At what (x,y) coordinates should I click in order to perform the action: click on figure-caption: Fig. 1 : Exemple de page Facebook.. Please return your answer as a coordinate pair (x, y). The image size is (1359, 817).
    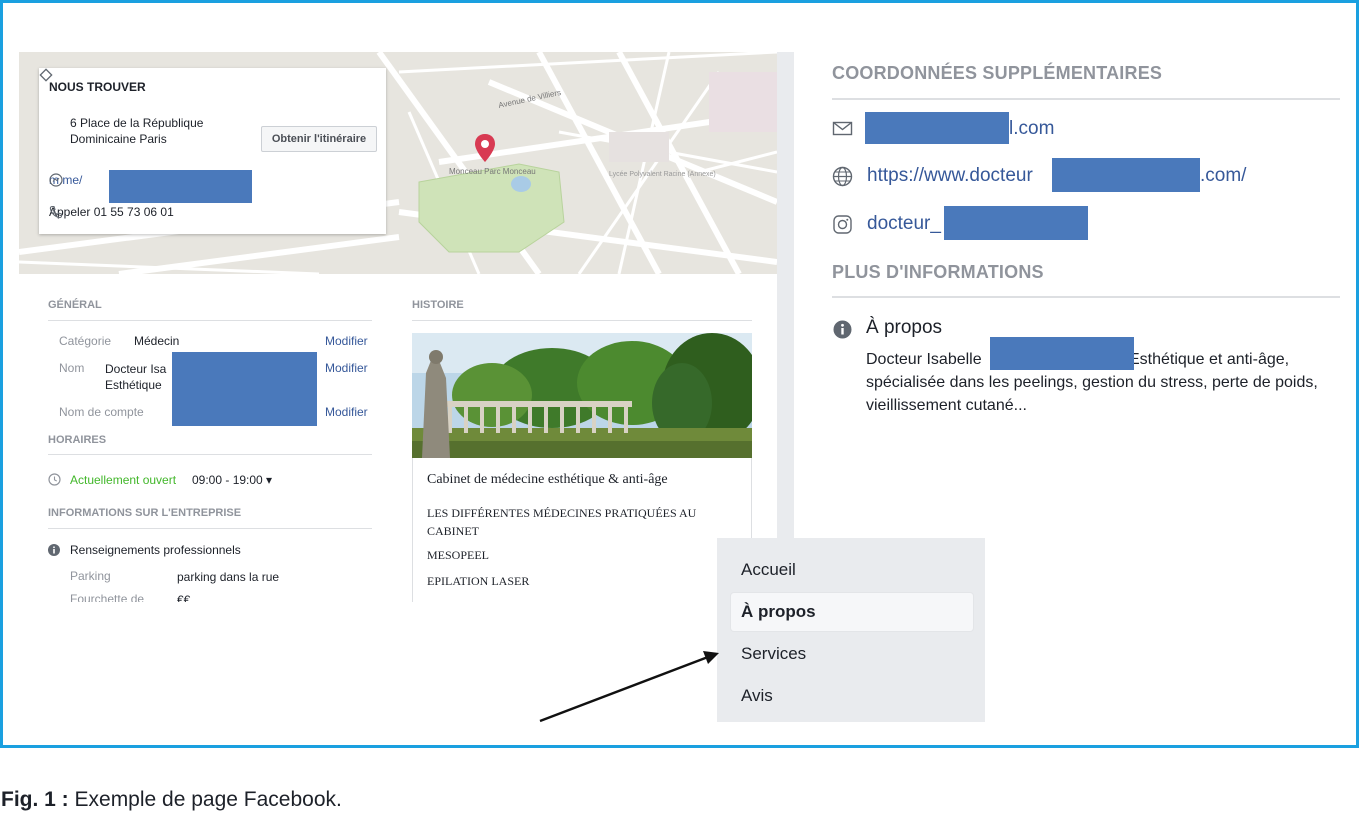
    Looking at the image, I should click on (171, 800).